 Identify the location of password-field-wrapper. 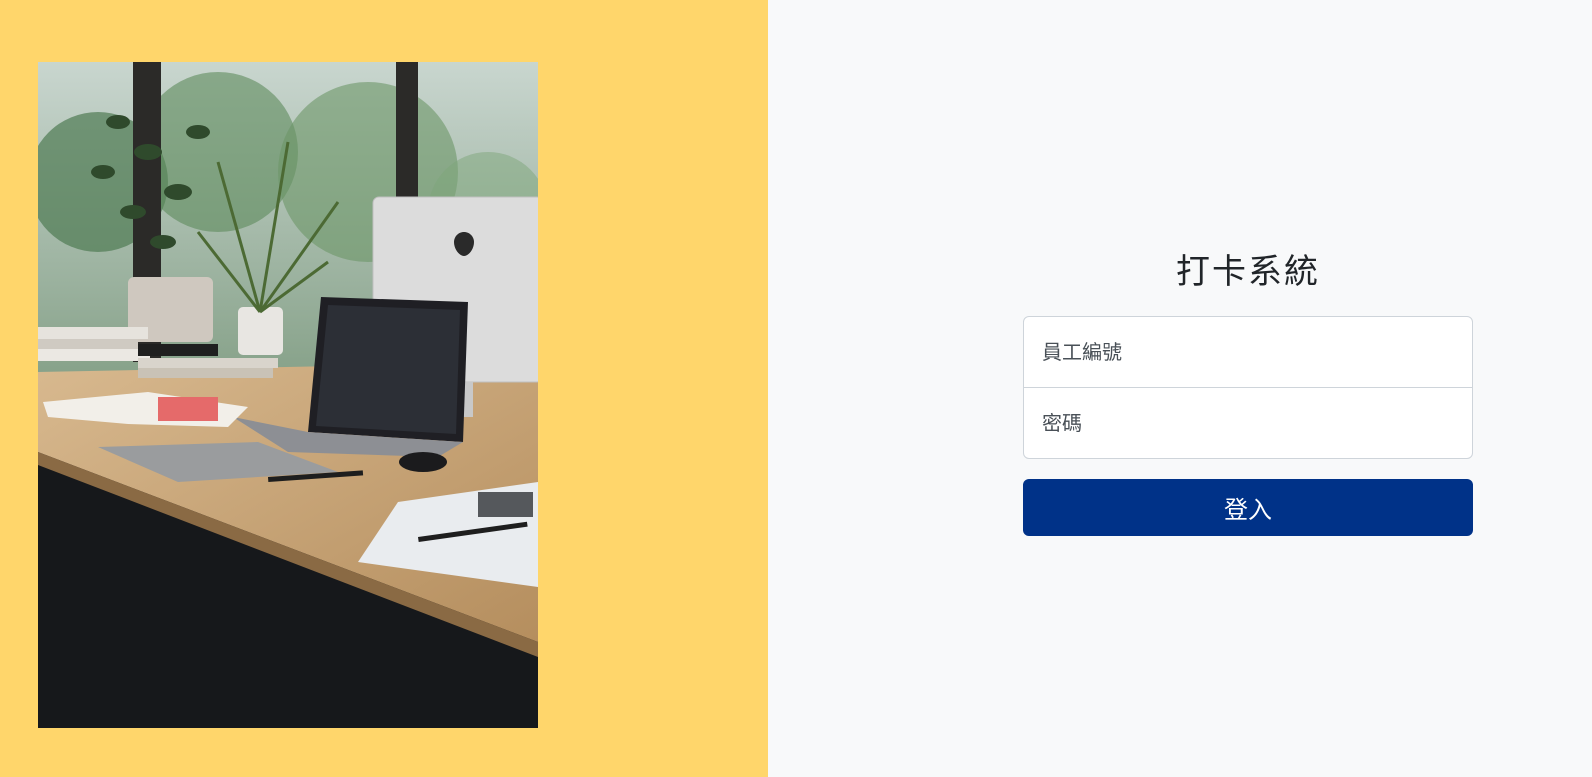
(1248, 423).